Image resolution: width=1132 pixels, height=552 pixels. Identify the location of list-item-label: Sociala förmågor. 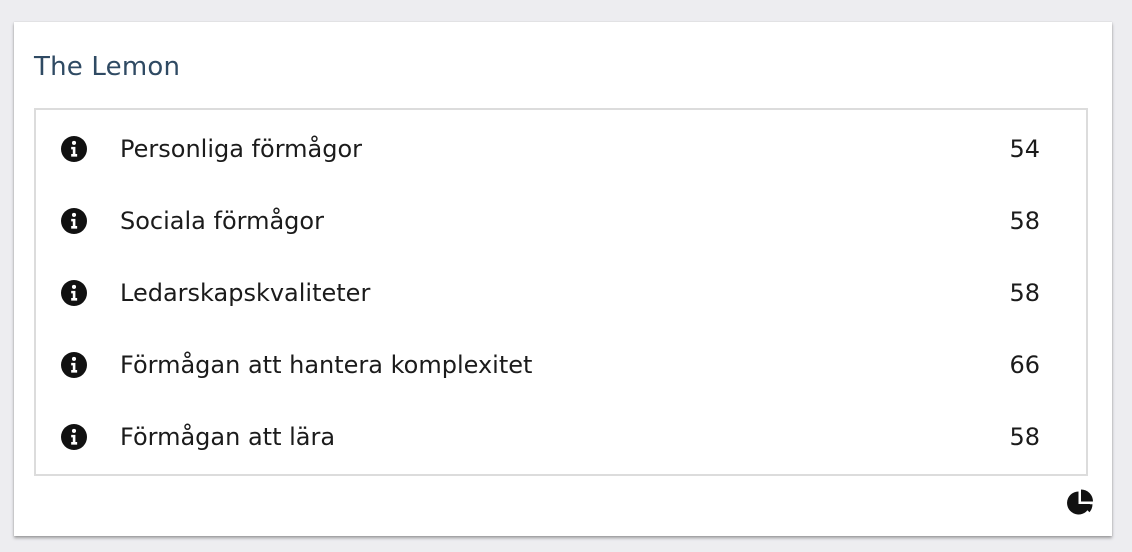
(222, 221).